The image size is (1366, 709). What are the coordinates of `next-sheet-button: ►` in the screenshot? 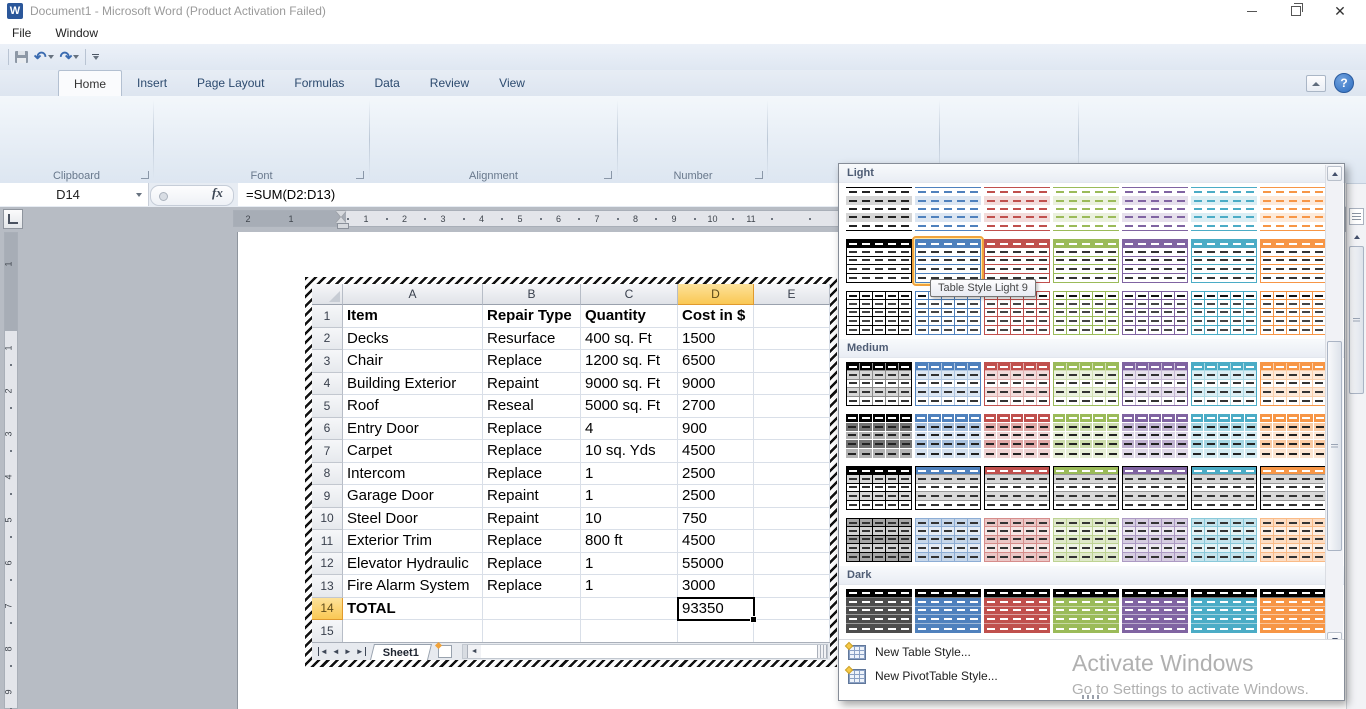 It's located at (348, 651).